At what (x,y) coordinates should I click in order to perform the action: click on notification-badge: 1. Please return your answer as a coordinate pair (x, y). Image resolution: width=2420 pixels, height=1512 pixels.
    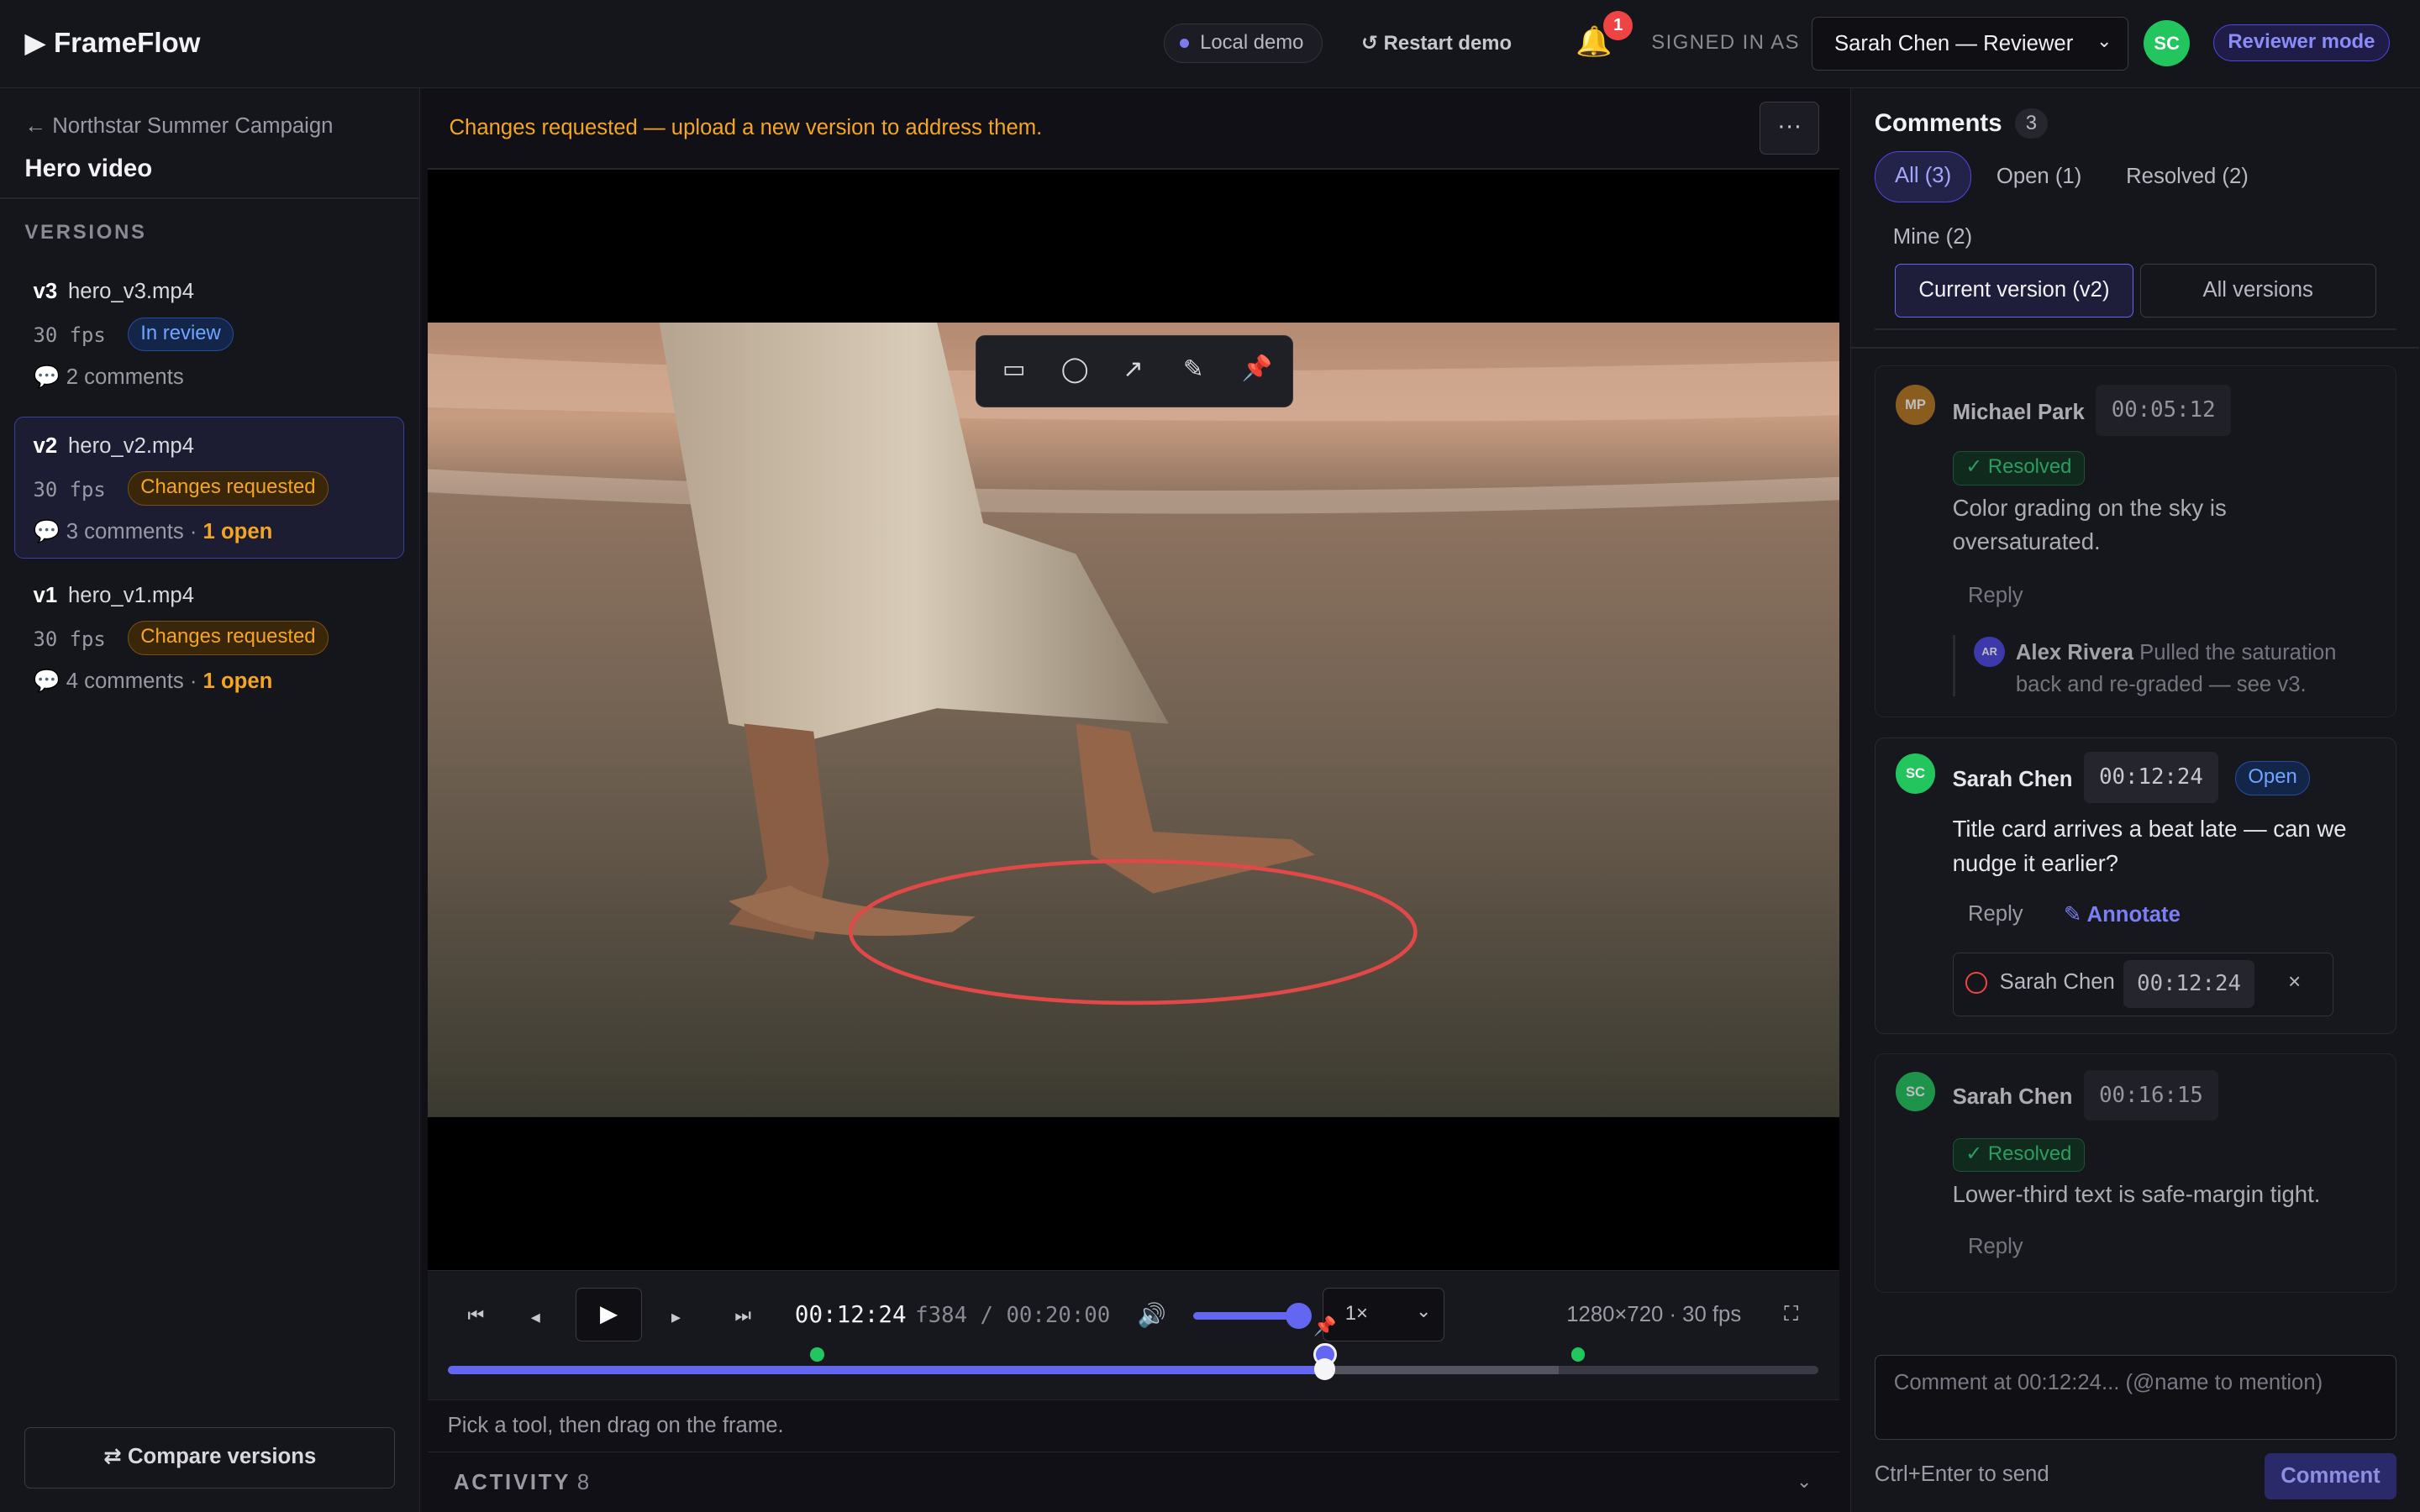
    Looking at the image, I should click on (1619, 25).